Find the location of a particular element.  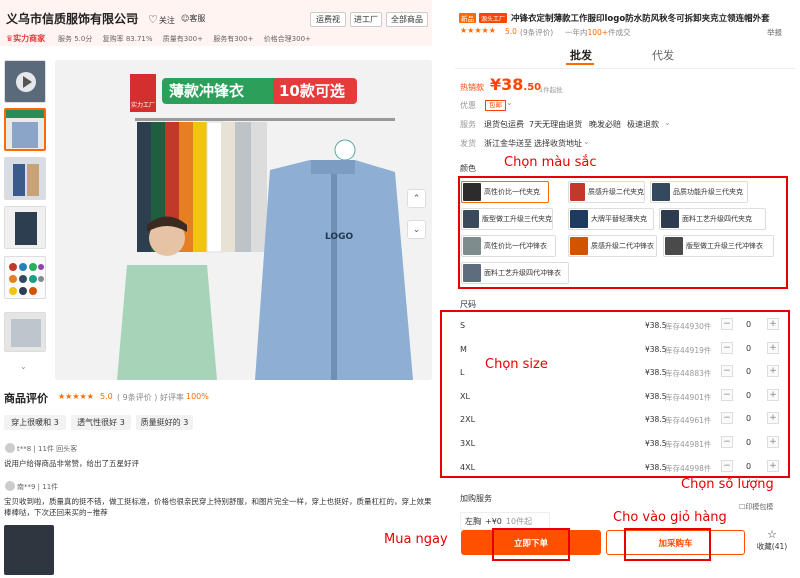

divider is located at coordinates (625, 68).